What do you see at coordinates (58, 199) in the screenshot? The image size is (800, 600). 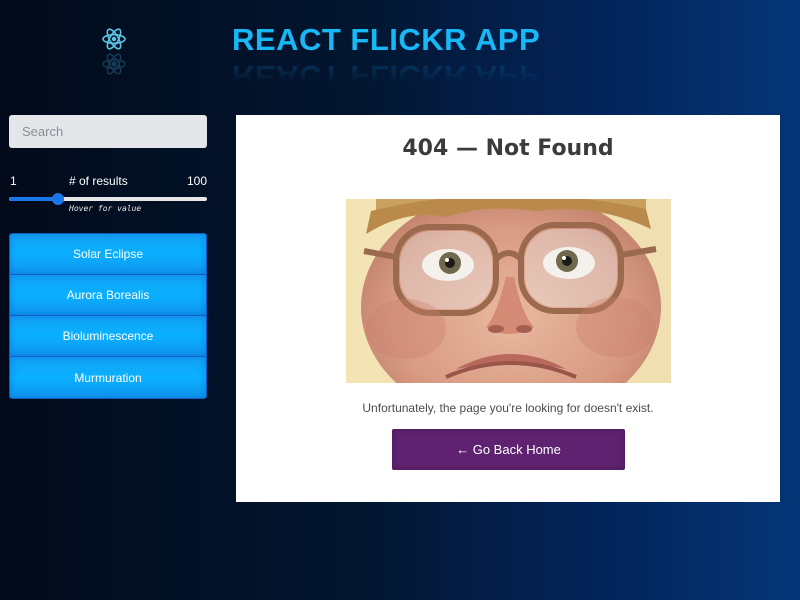 I see `slider-thumb` at bounding box center [58, 199].